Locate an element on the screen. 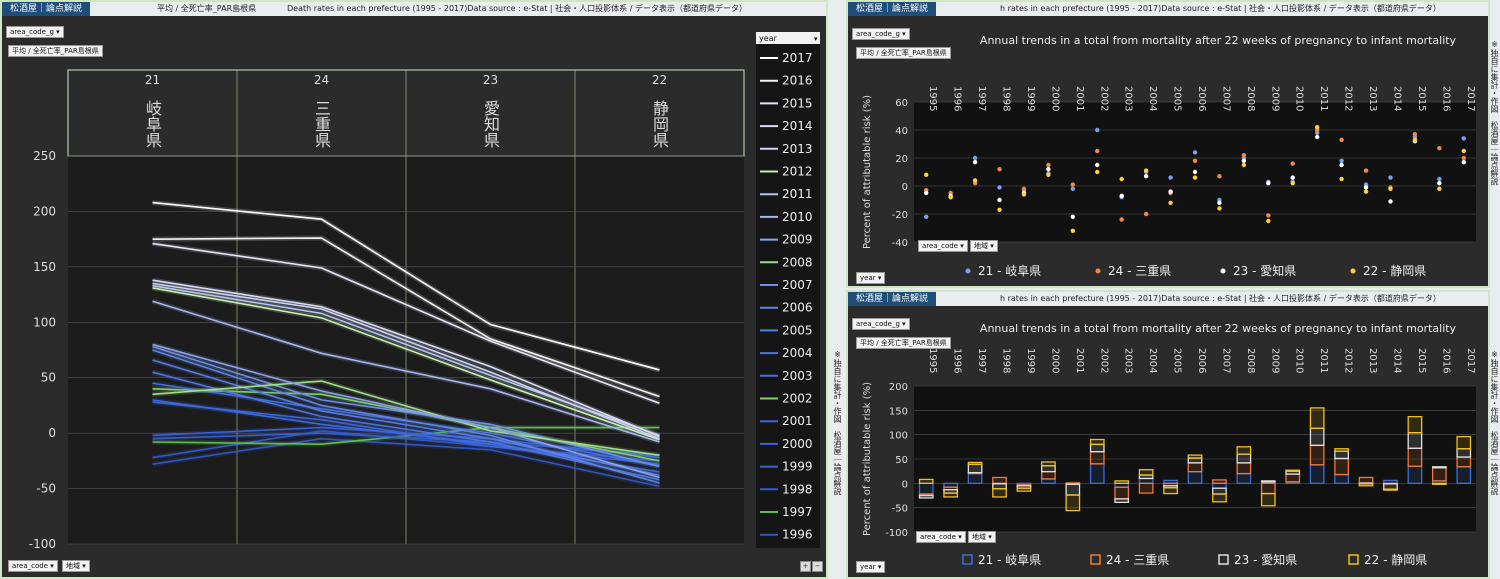 This screenshot has height=579, width=1500. y-tick-label: -100 is located at coordinates (42, 542).